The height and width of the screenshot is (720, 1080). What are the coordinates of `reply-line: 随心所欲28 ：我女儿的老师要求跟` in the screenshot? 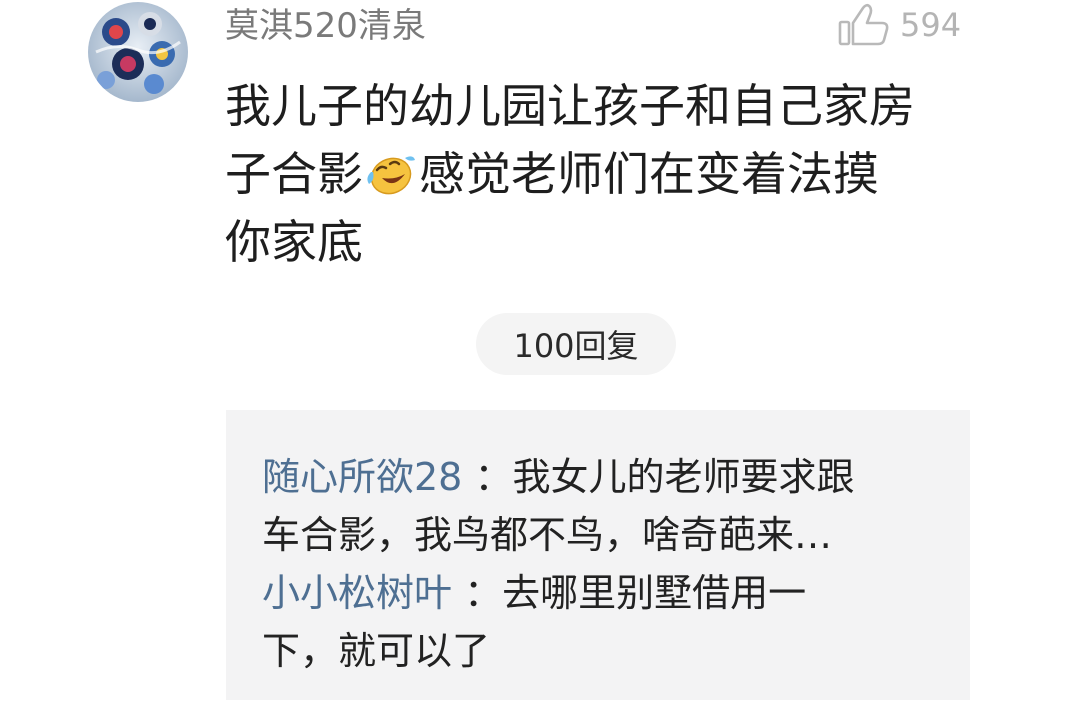 It's located at (607, 477).